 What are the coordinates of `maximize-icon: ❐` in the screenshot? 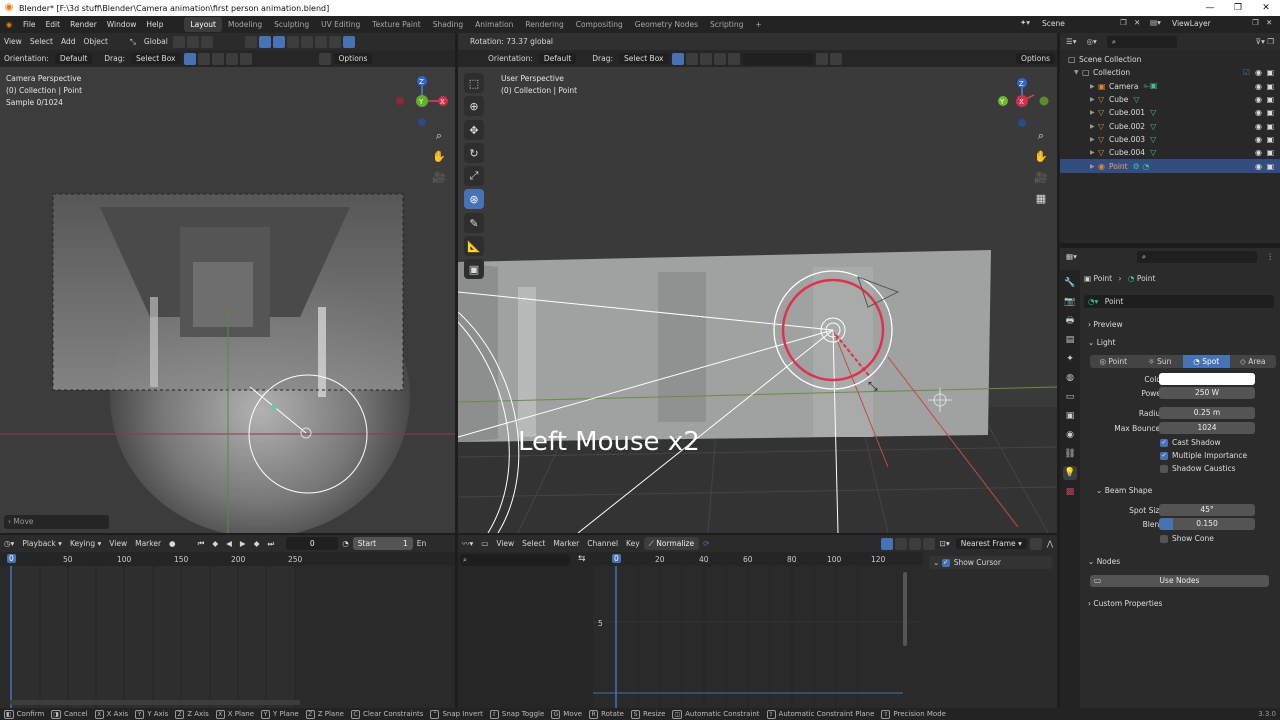 It's located at (1238, 8).